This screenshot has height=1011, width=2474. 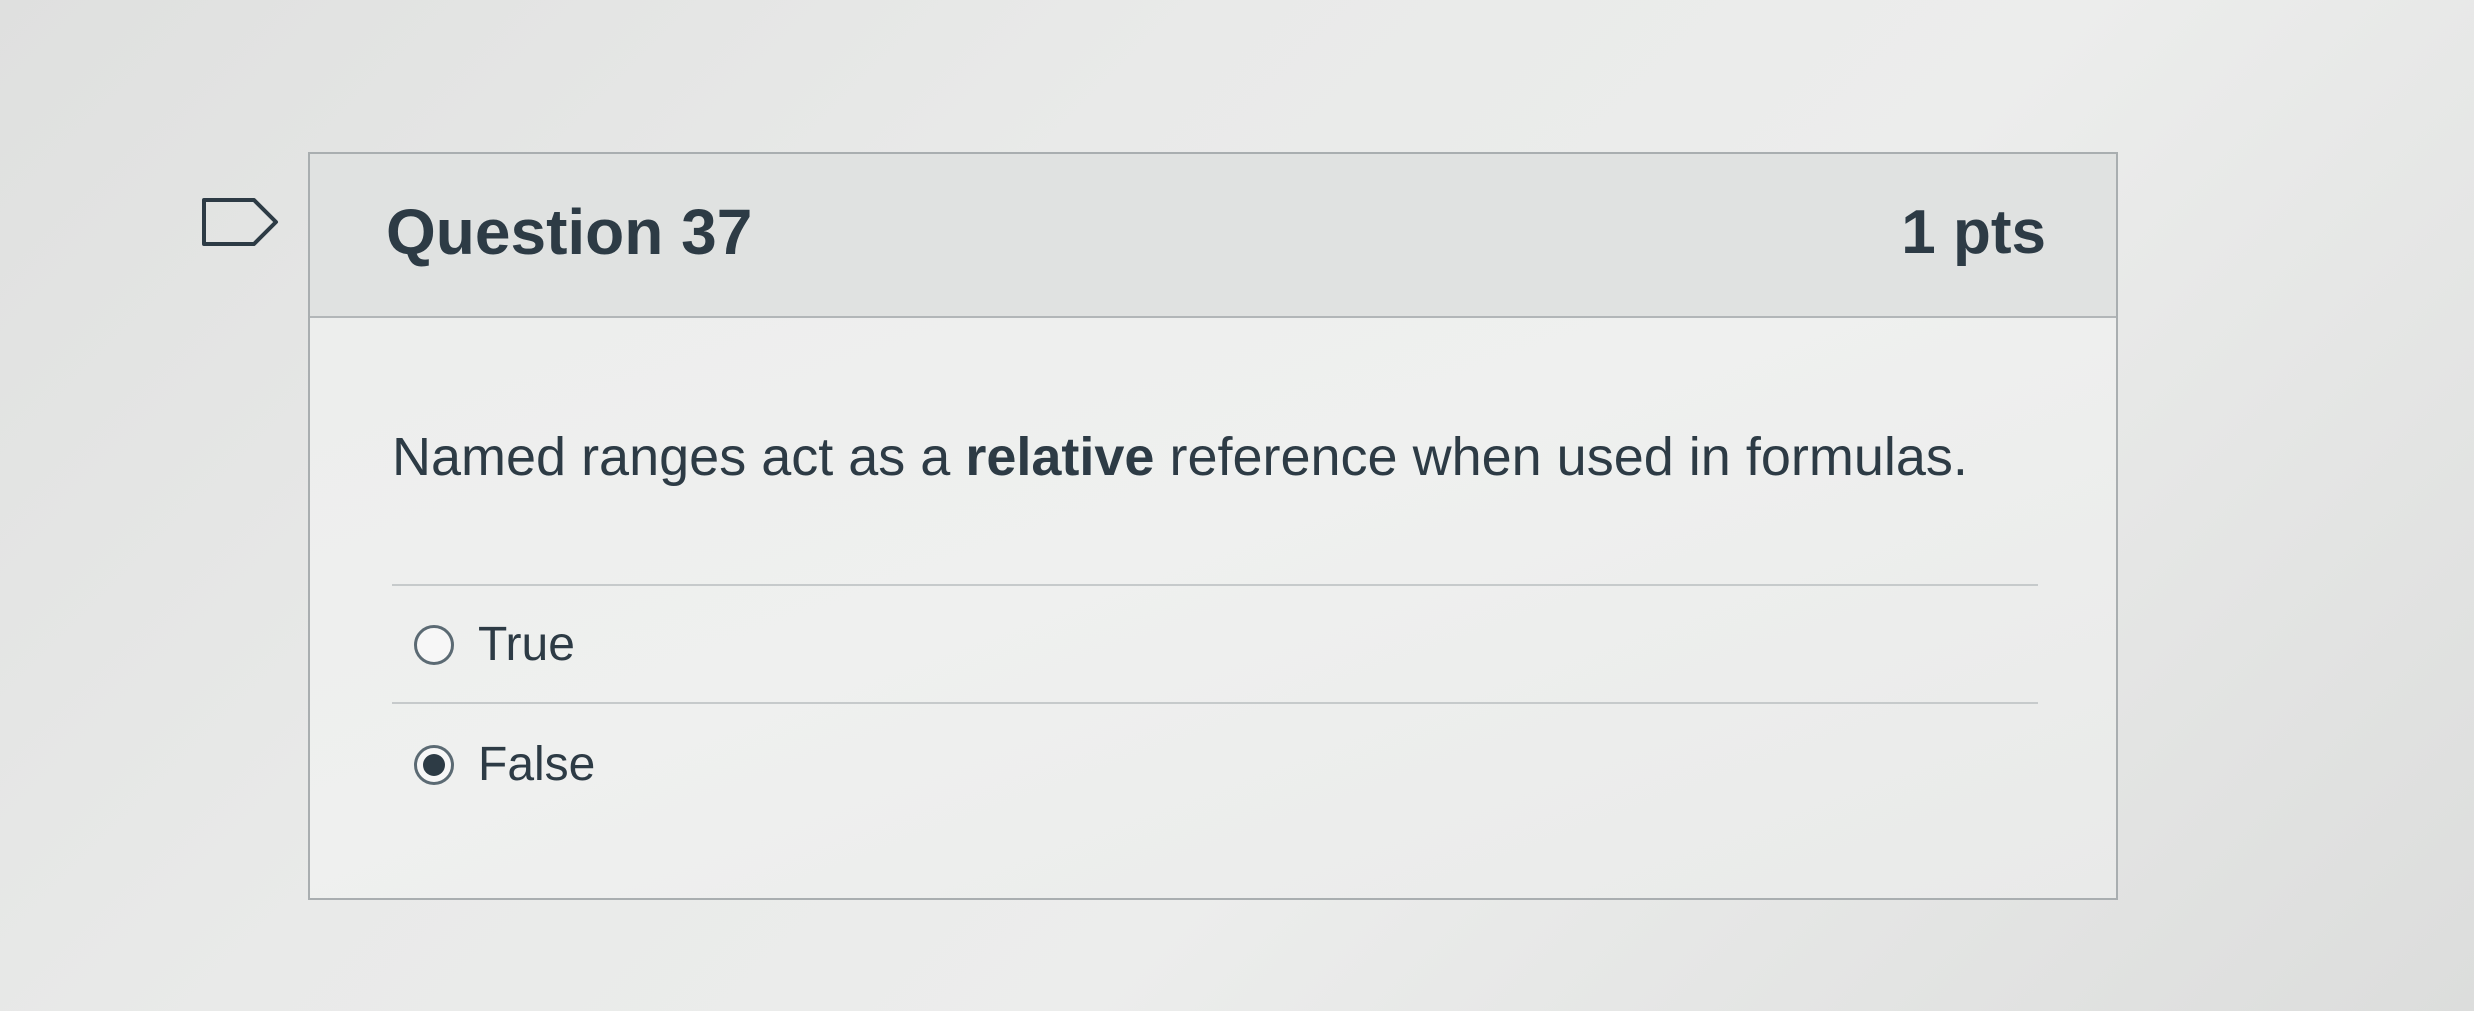 What do you see at coordinates (1973, 232) in the screenshot?
I see `question-points: 1 pts` at bounding box center [1973, 232].